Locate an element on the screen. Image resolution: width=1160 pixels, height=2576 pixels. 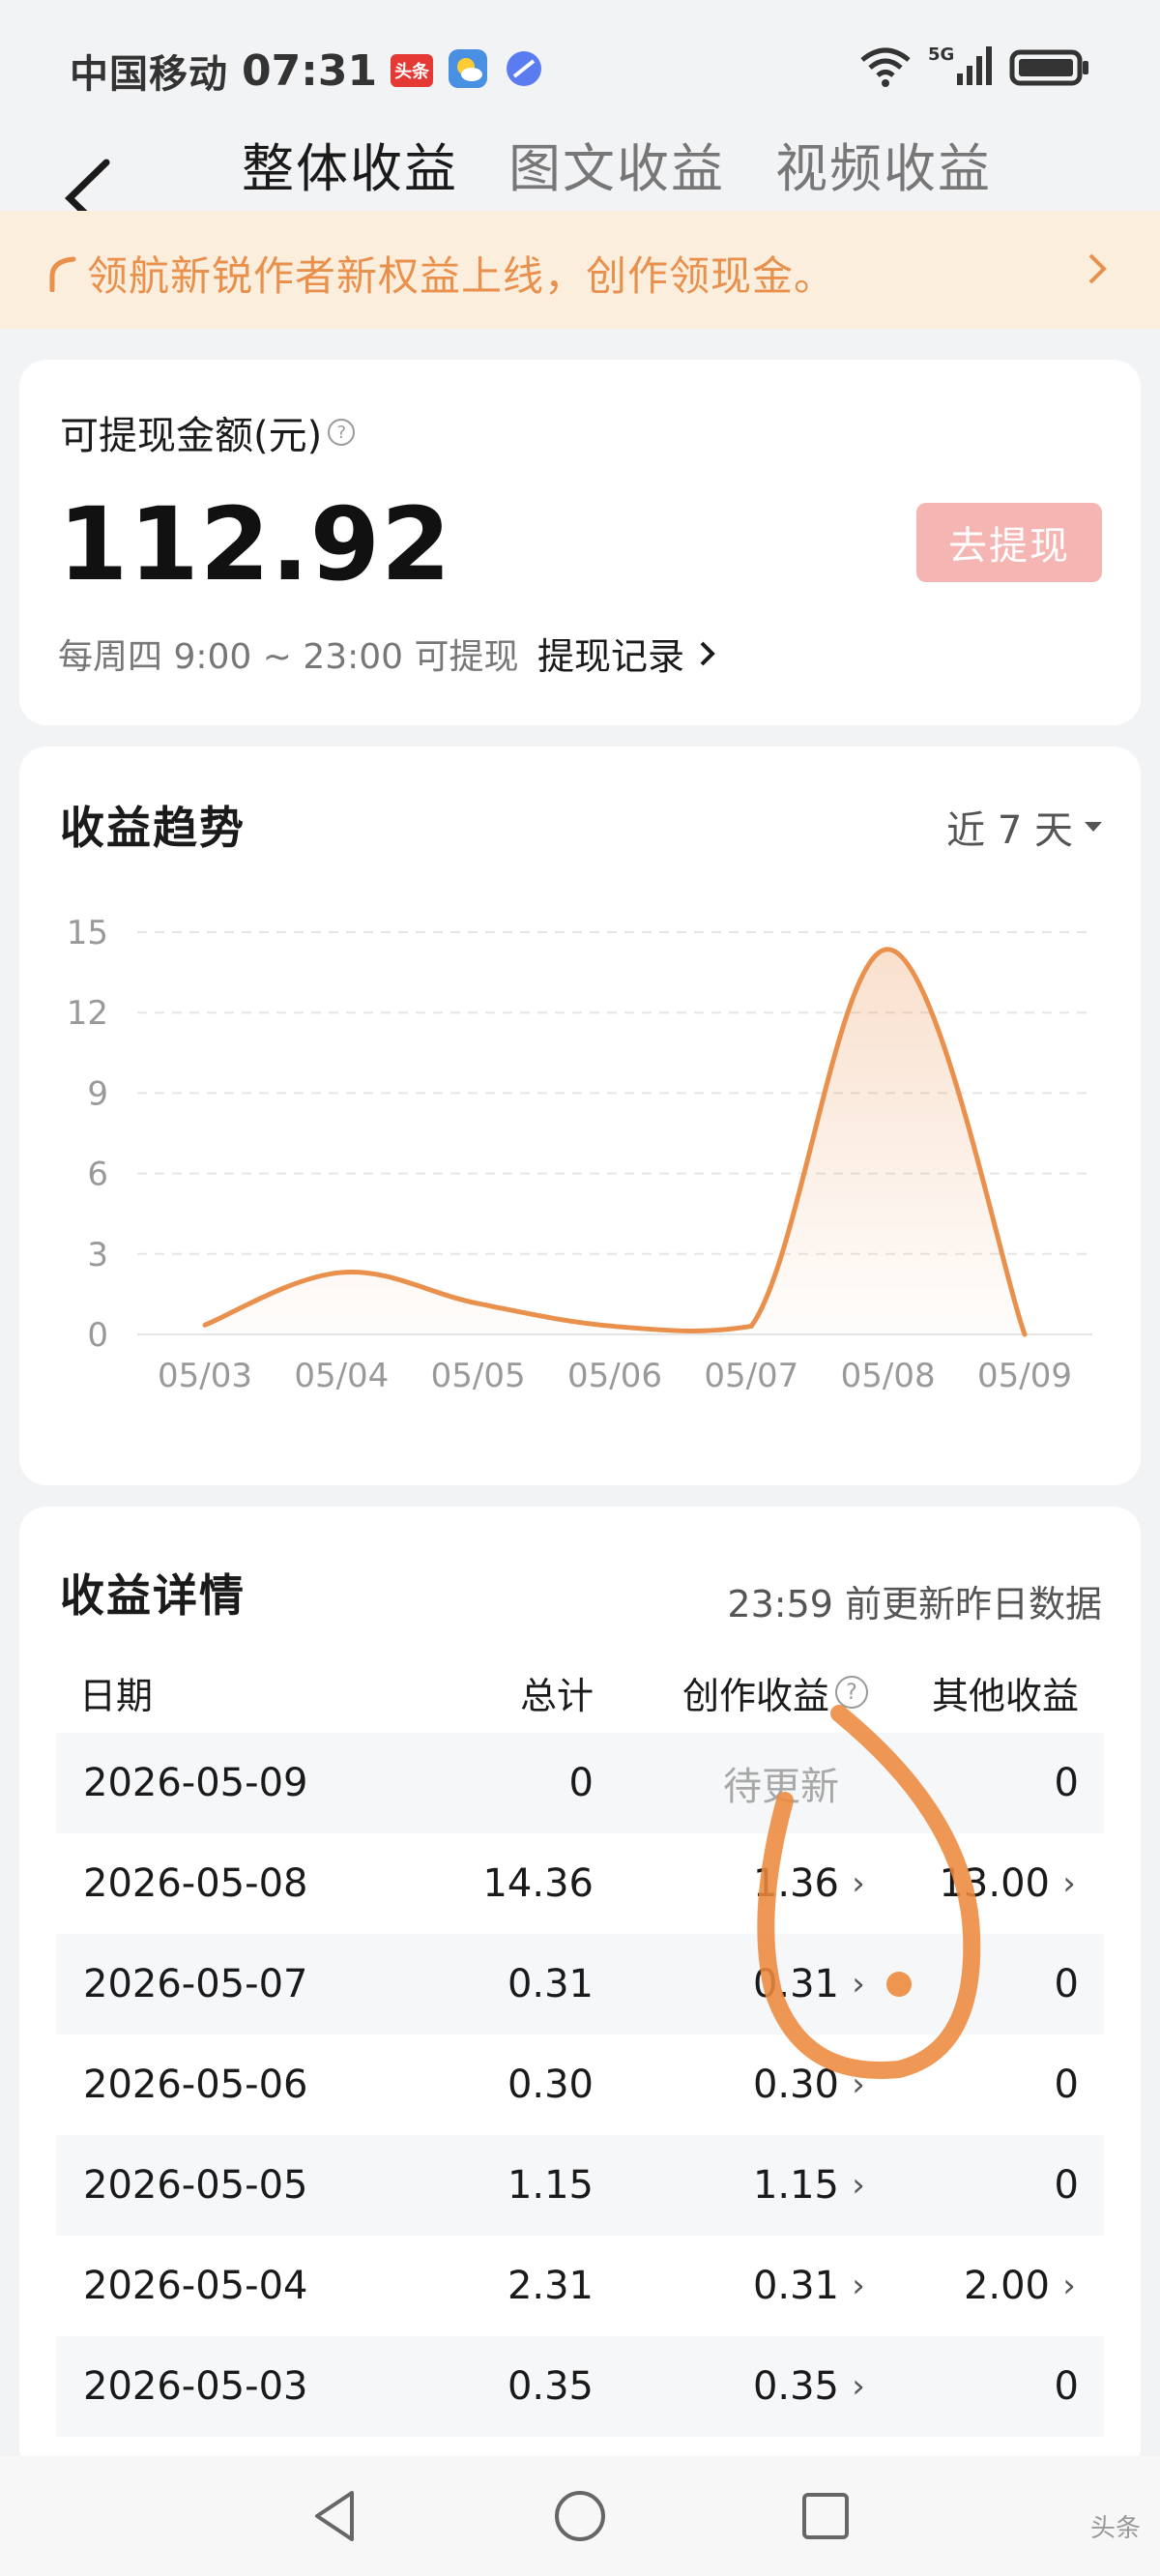
cell-total: 0.31 is located at coordinates (550, 1984).